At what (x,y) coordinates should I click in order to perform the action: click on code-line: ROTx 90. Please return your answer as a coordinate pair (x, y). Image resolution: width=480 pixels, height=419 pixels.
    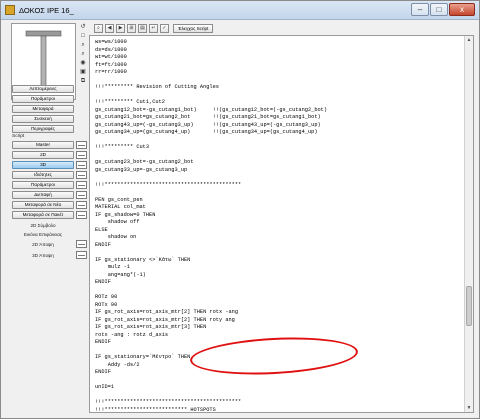
    Looking at the image, I should click on (279, 306).